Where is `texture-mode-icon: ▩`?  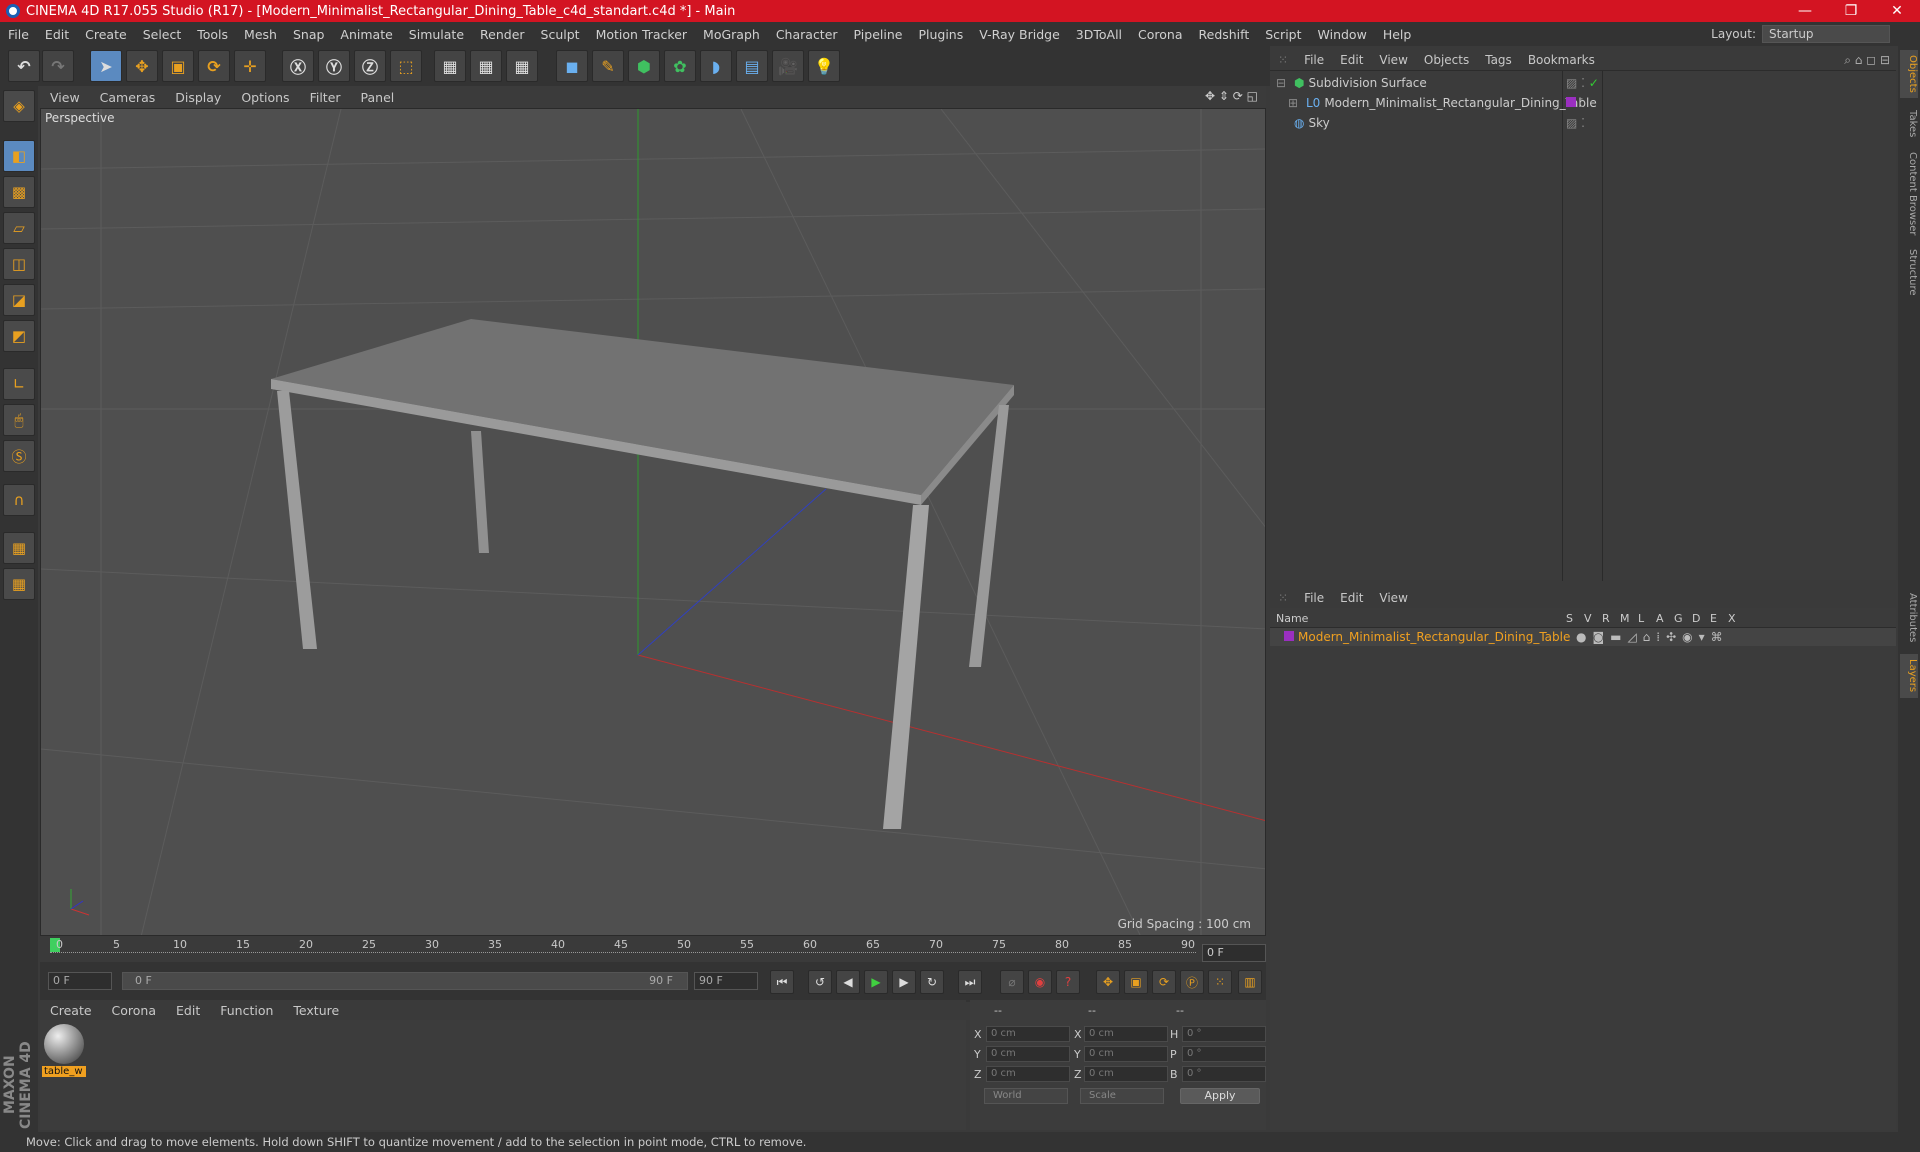
texture-mode-icon: ▩ is located at coordinates (19, 192).